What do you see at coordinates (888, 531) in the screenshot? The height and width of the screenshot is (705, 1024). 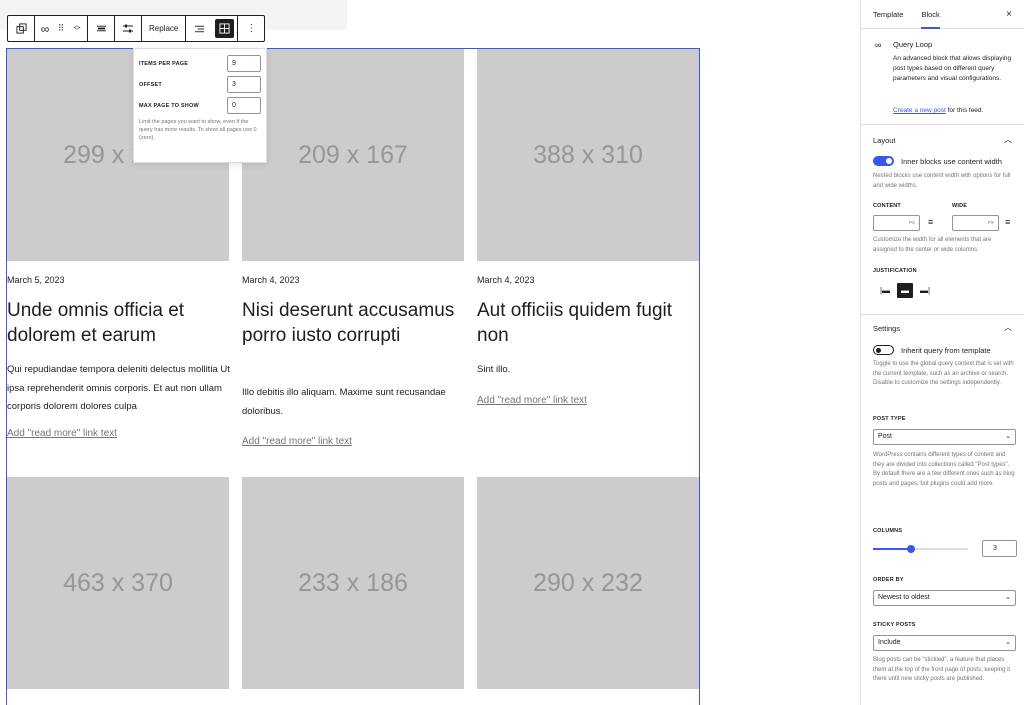 I see `columns-label: COLUMNS` at bounding box center [888, 531].